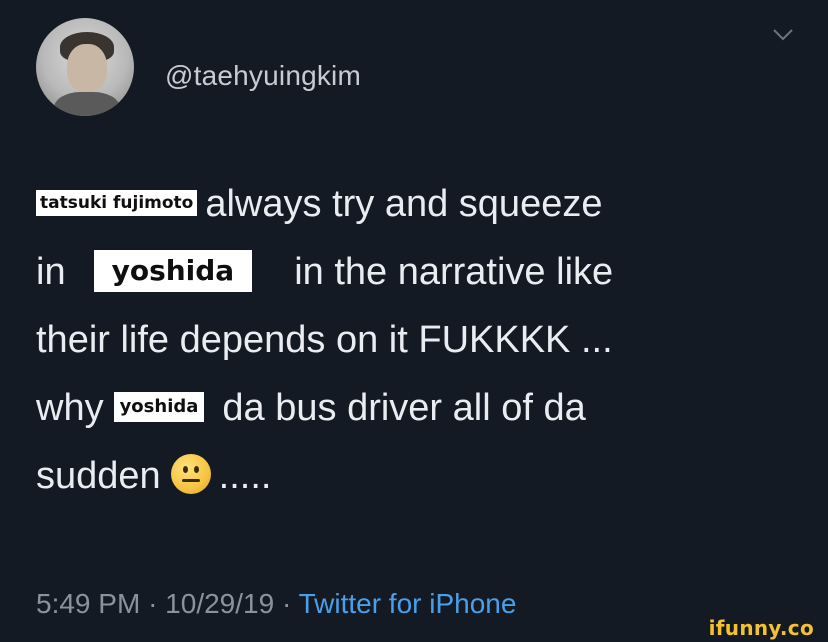 Image resolution: width=828 pixels, height=642 pixels. What do you see at coordinates (87, 104) in the screenshot?
I see `avatar-body` at bounding box center [87, 104].